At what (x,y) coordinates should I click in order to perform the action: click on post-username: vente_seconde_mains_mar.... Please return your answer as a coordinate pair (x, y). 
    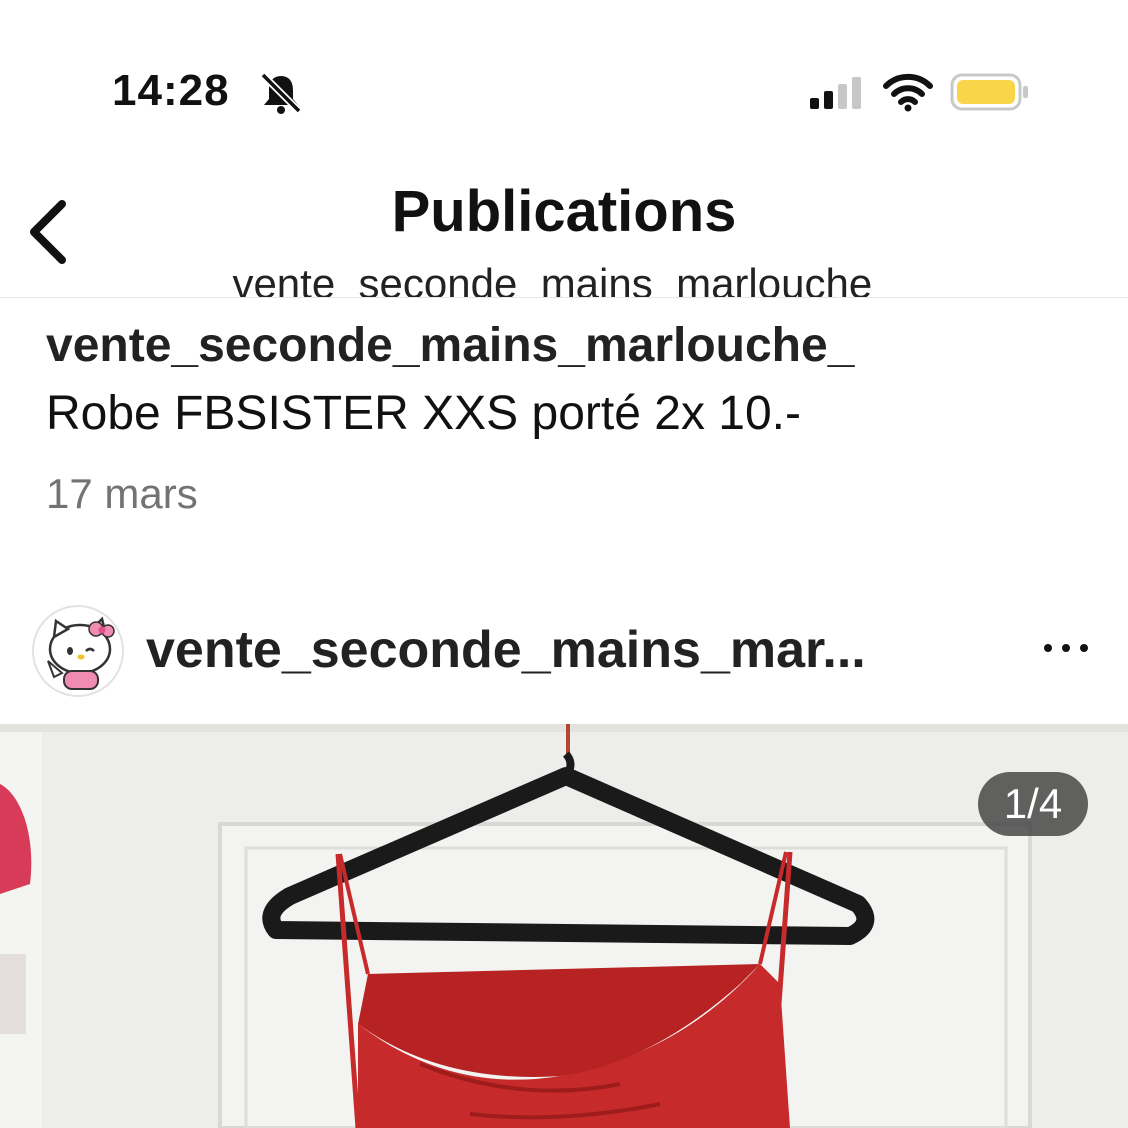
    Looking at the image, I should click on (506, 650).